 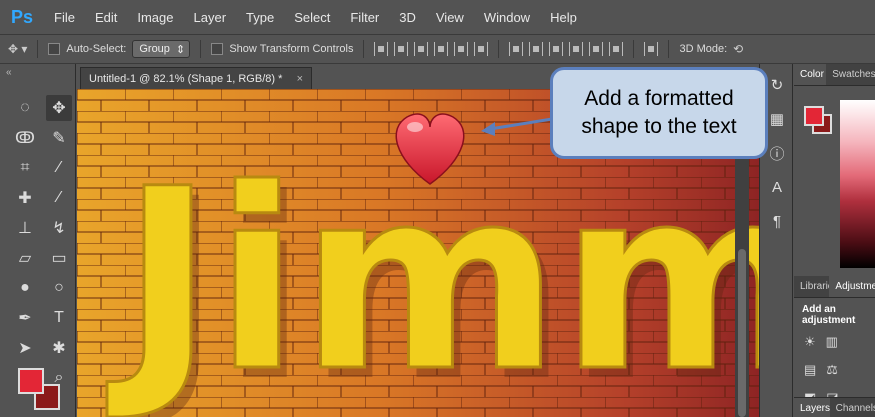 I want to click on distribute-bottom-icon, so click(x=556, y=49).